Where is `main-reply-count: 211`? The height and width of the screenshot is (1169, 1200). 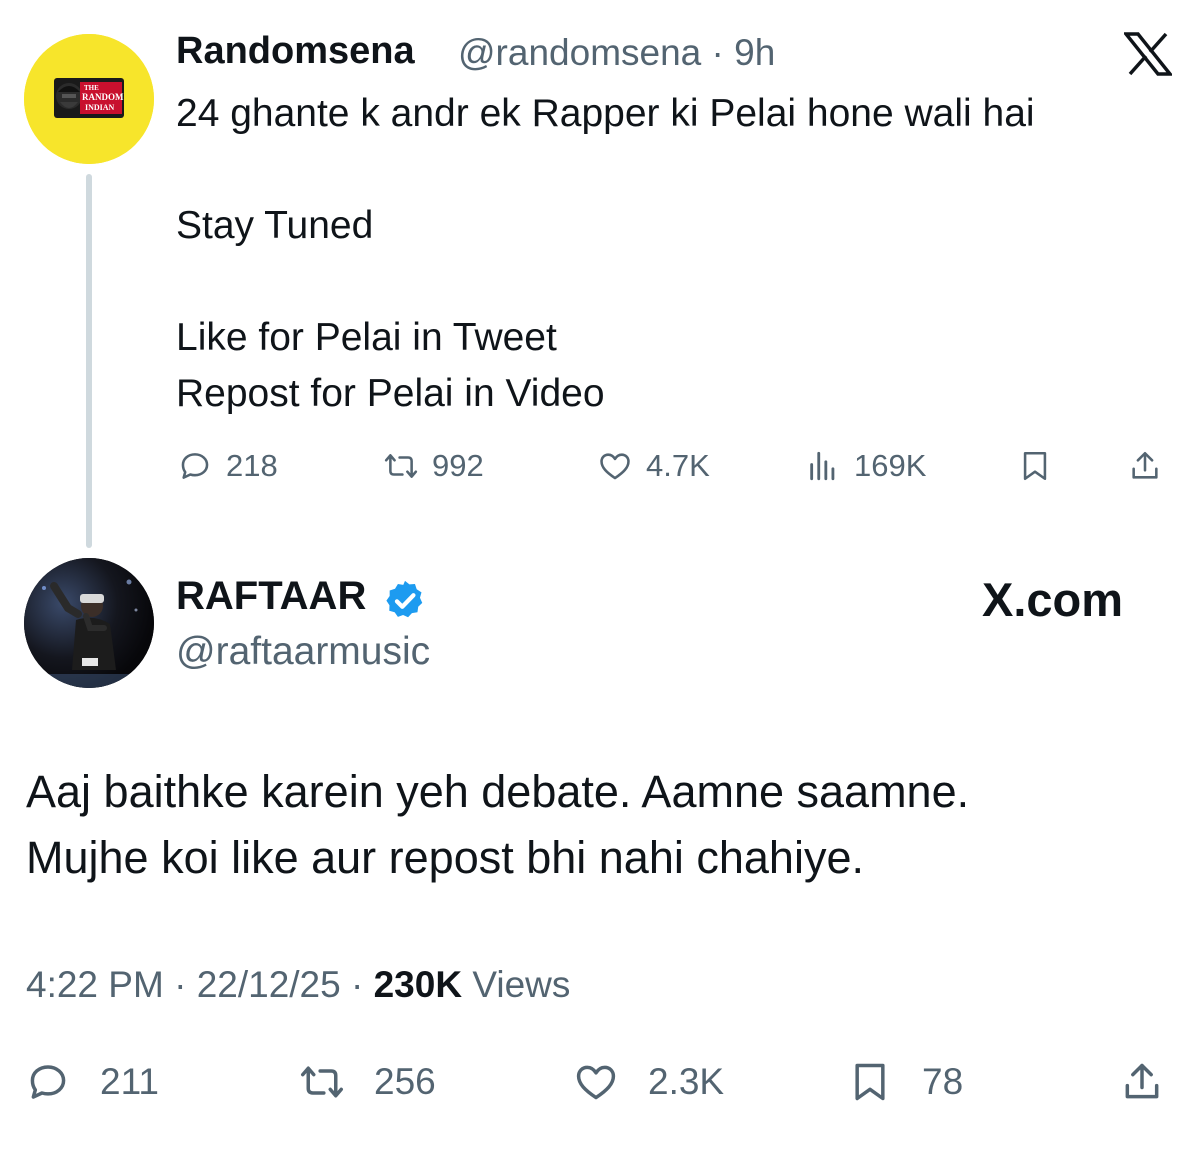 main-reply-count: 211 is located at coordinates (129, 1081).